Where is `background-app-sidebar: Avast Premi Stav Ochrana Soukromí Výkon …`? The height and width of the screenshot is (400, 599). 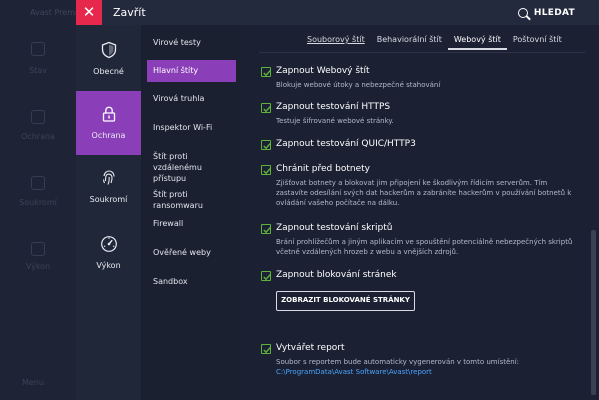
background-app-sidebar: Avast Premi Stav Ochrana Soukromí Výkon … is located at coordinates (39, 200).